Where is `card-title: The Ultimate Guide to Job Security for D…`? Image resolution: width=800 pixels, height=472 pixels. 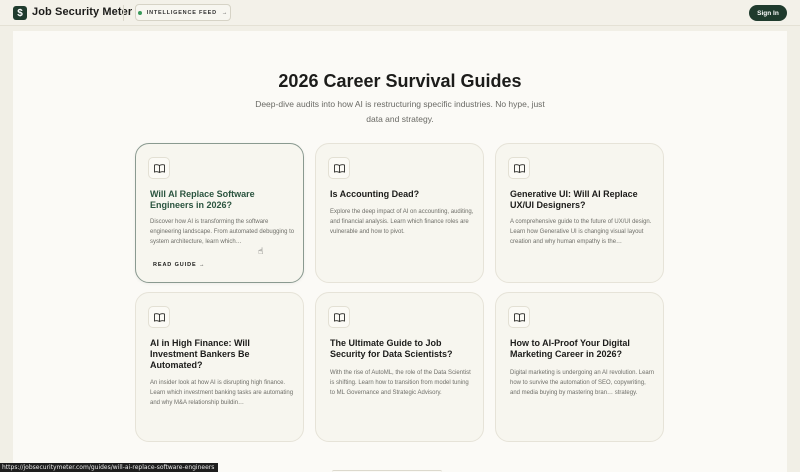 card-title: The Ultimate Guide to Job Security for D… is located at coordinates (402, 349).